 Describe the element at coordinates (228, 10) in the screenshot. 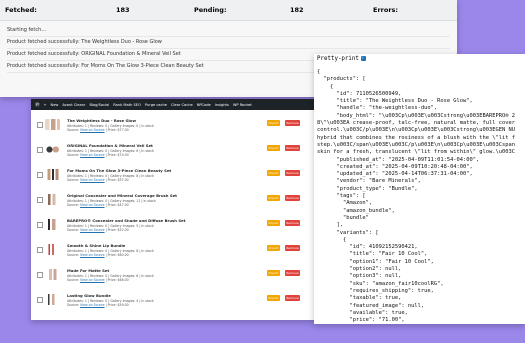

I see `status-header: Fetched: 183 Pending: 182 Errors:` at that location.